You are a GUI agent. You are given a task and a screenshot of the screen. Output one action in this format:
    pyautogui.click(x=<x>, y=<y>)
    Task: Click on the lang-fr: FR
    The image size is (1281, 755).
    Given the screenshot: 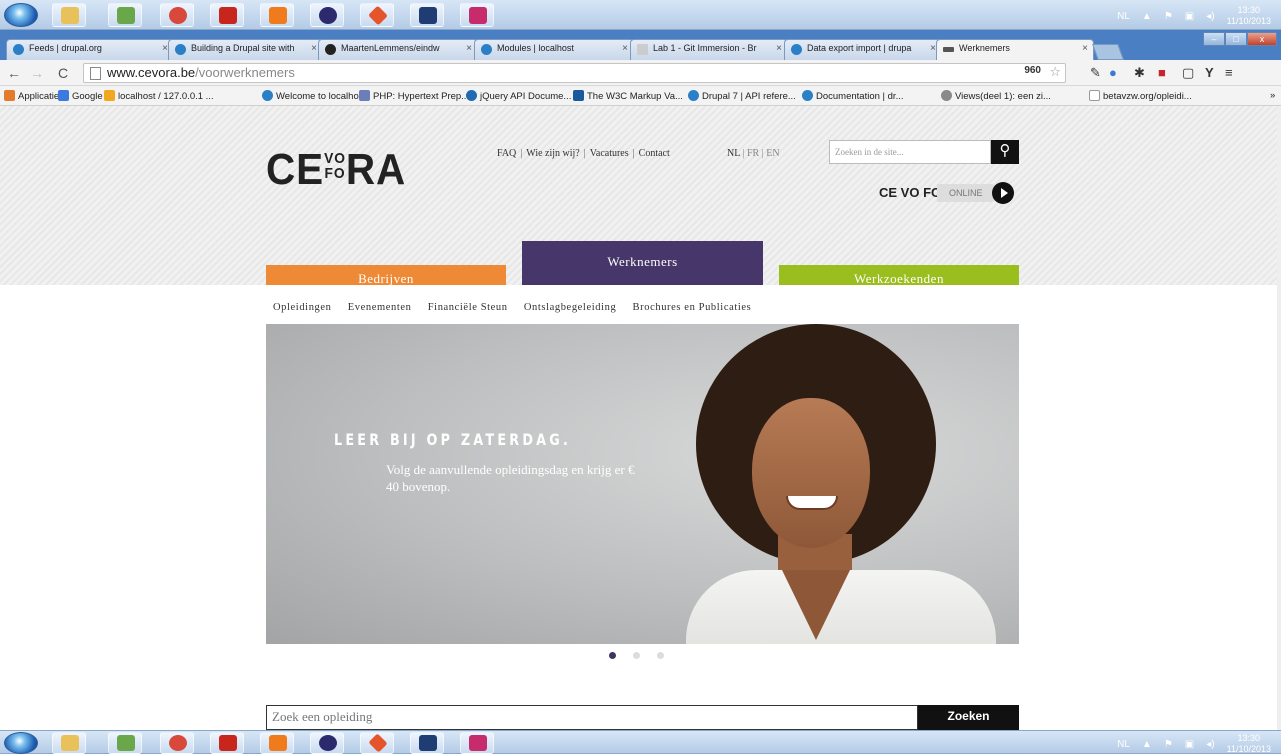 What is the action you would take?
    pyautogui.click(x=753, y=153)
    